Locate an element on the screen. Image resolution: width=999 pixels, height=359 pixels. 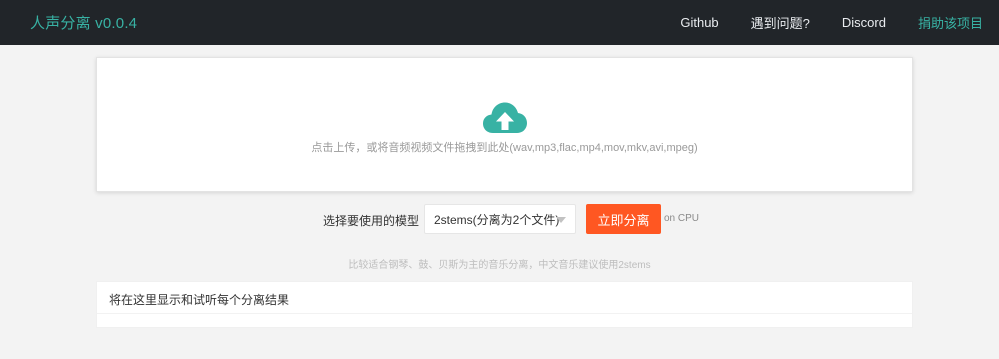
nav-links: Github 遇到问题? Discord 捐助该项目 is located at coordinates (815, 22).